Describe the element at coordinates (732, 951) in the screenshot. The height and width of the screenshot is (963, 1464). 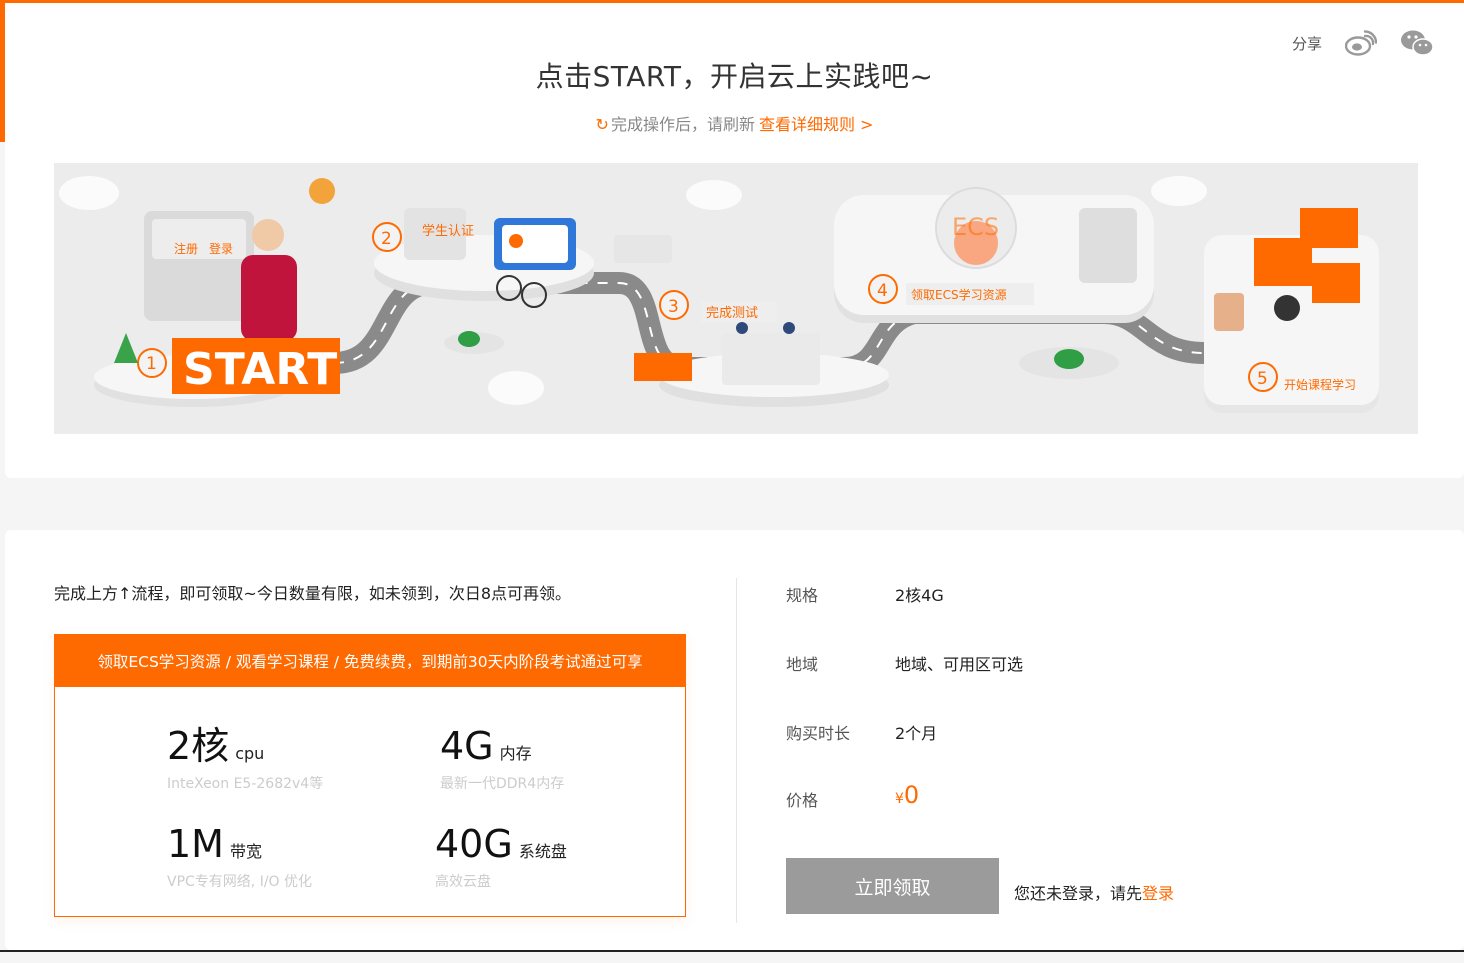
I see `page-bottom-border` at that location.